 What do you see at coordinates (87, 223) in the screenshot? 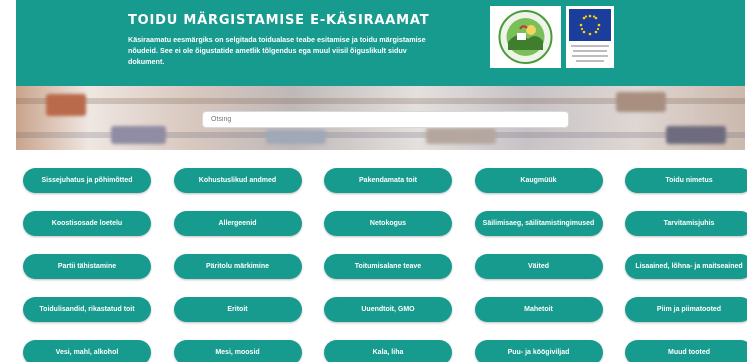
I see `category-button: Koostisosade loetelu` at bounding box center [87, 223].